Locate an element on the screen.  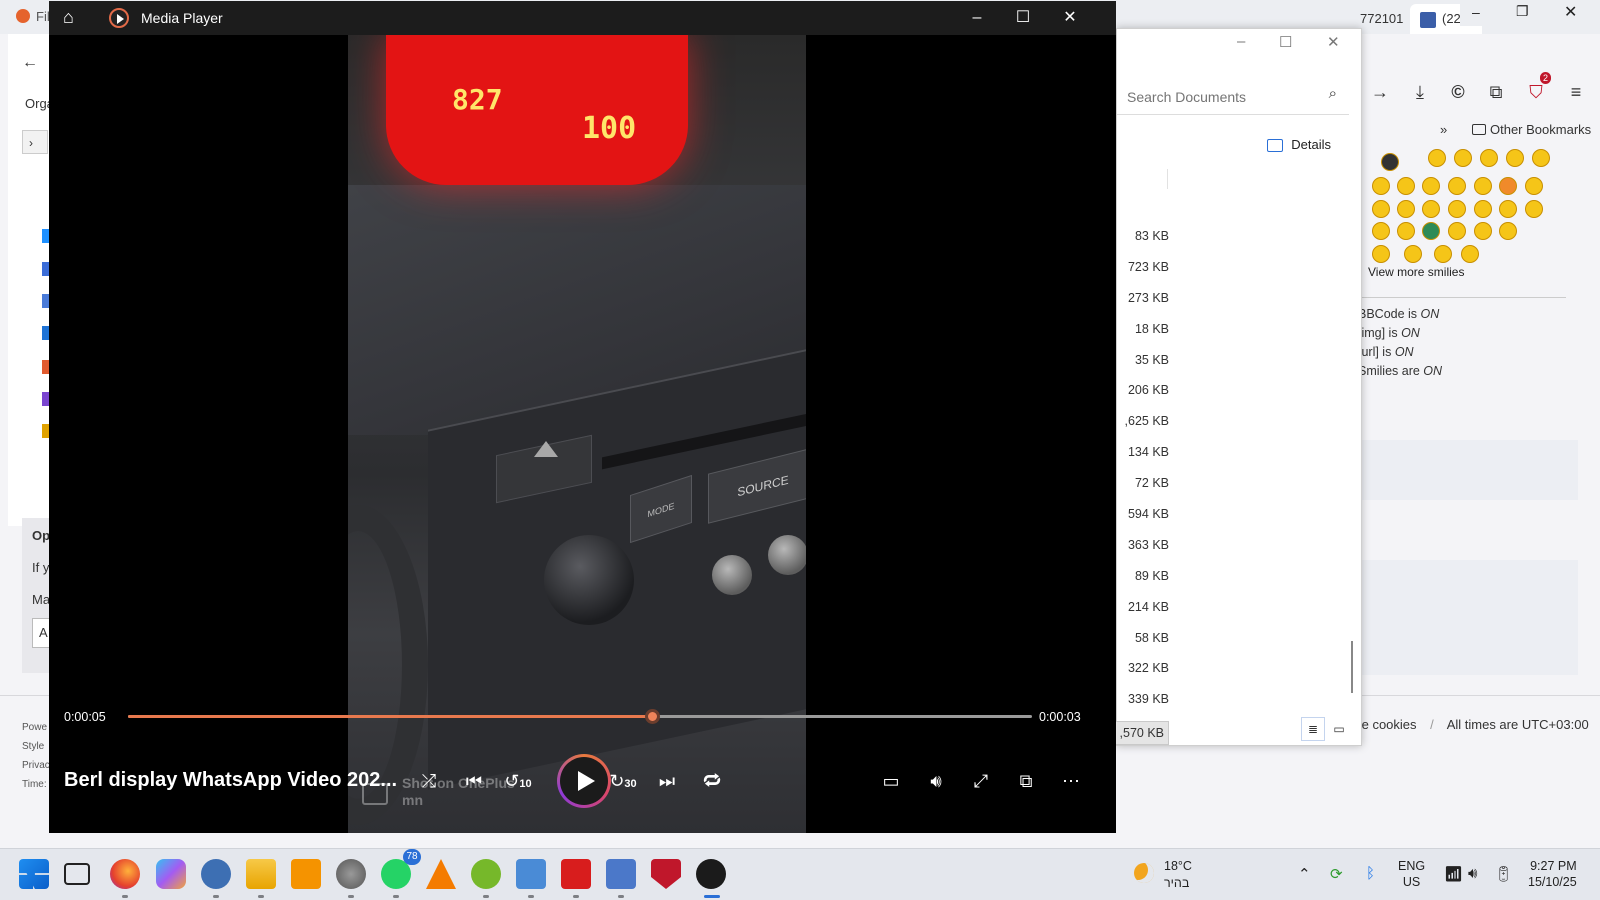
repeat-icon: 🔁︎ is located at coordinates (712, 781).